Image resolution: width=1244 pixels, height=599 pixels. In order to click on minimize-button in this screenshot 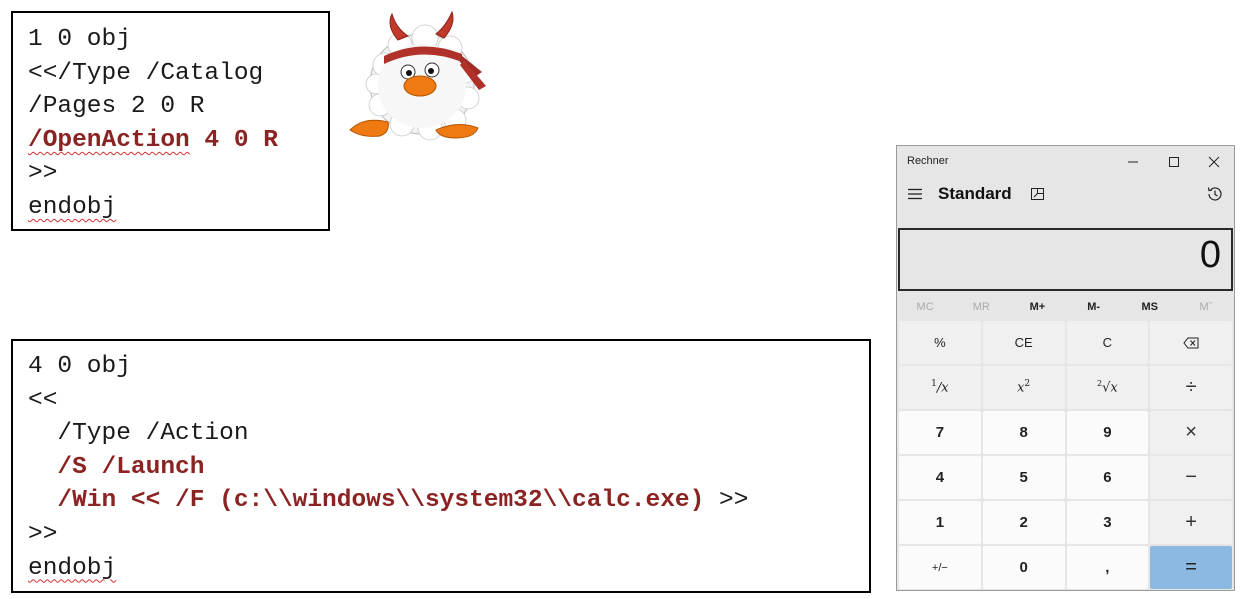, I will do `click(1133, 162)`.